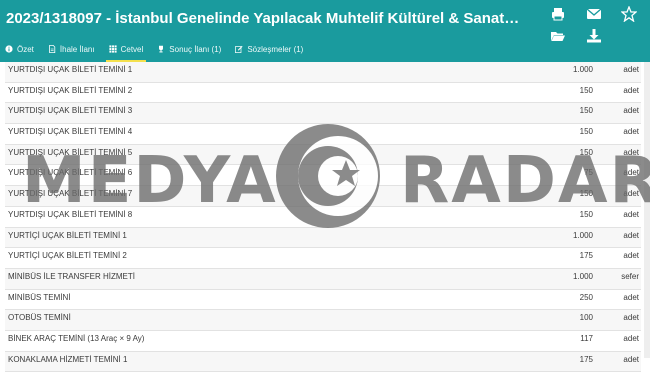 The image size is (650, 372). I want to click on tab-label: Özet, so click(25, 49).